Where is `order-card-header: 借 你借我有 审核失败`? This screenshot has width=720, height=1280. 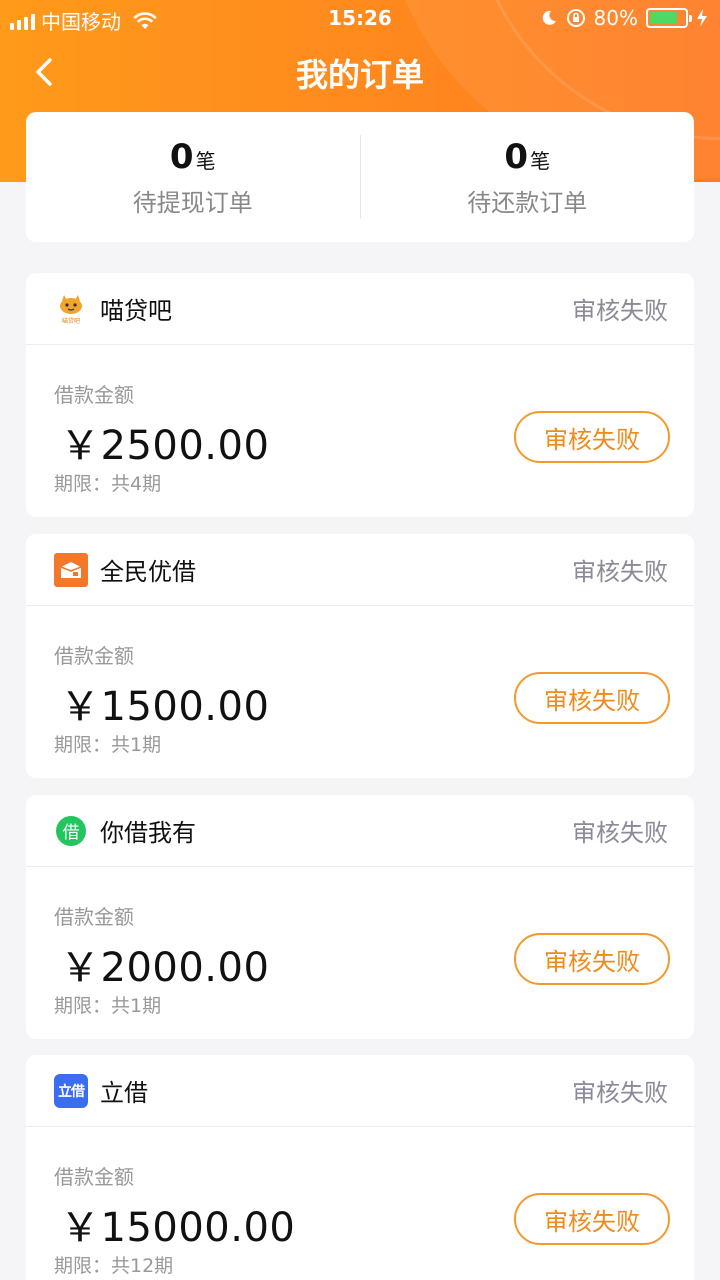
order-card-header: 借 你借我有 审核失败 is located at coordinates (360, 831).